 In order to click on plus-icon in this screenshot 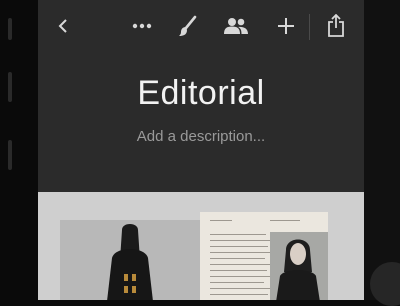, I will do `click(286, 26)`.